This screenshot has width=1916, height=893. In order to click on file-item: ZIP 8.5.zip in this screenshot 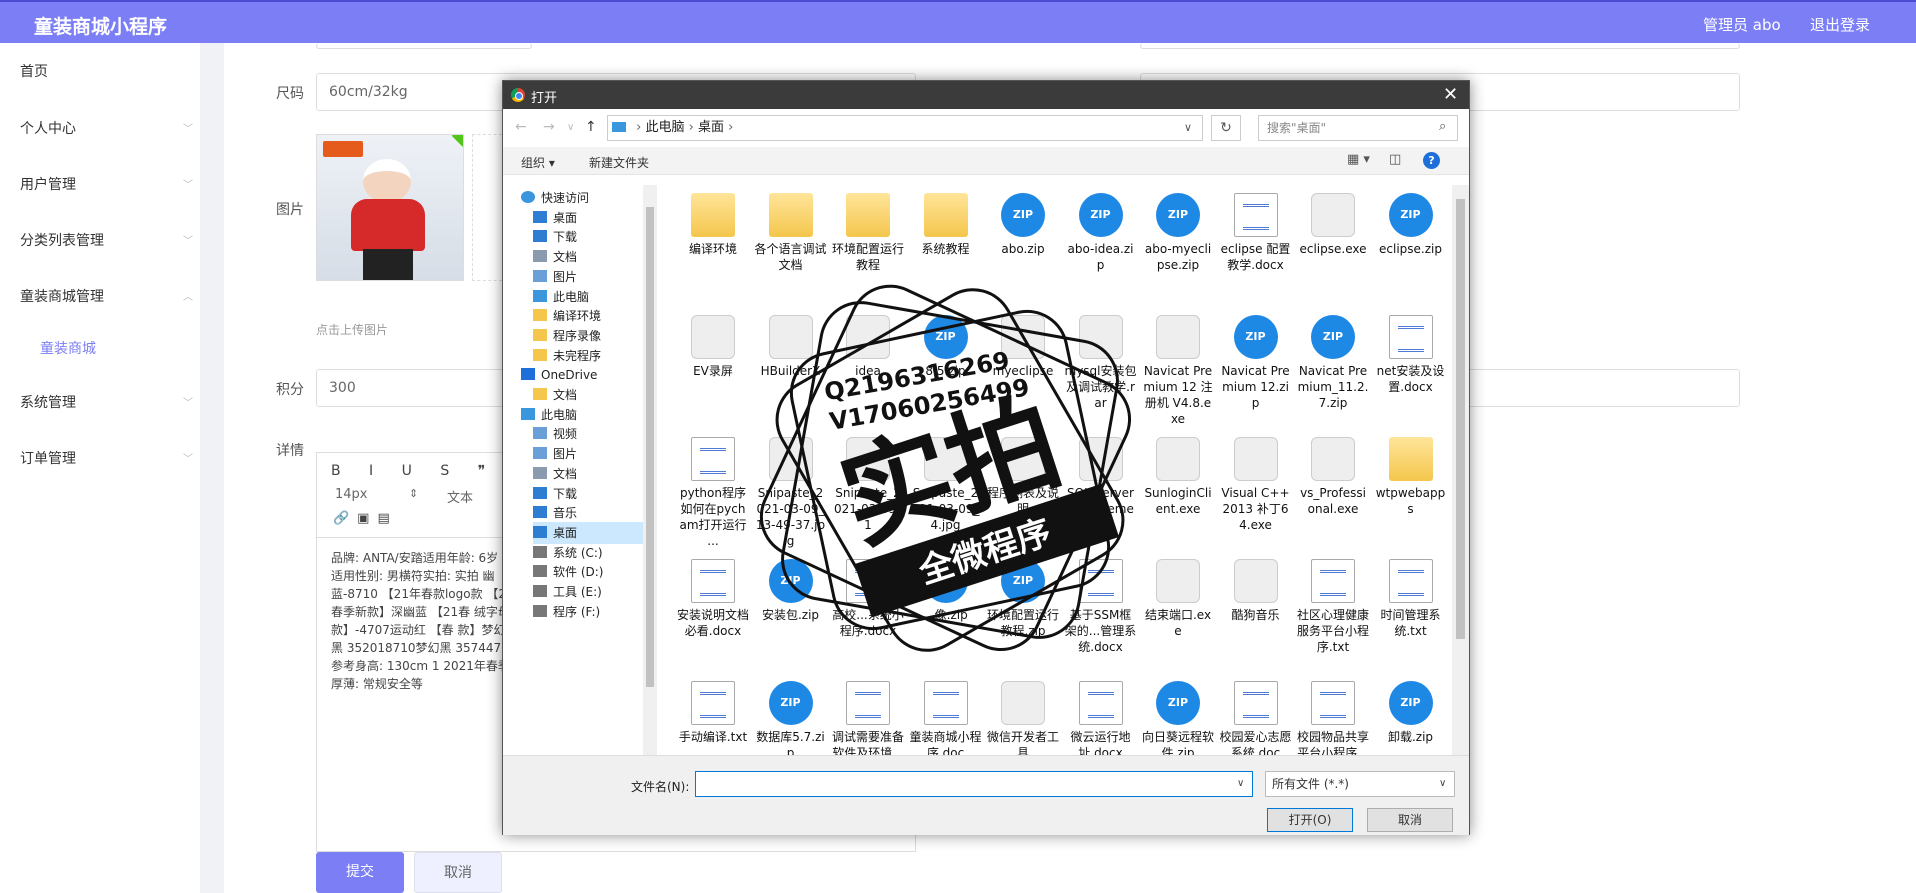, I will do `click(946, 347)`.